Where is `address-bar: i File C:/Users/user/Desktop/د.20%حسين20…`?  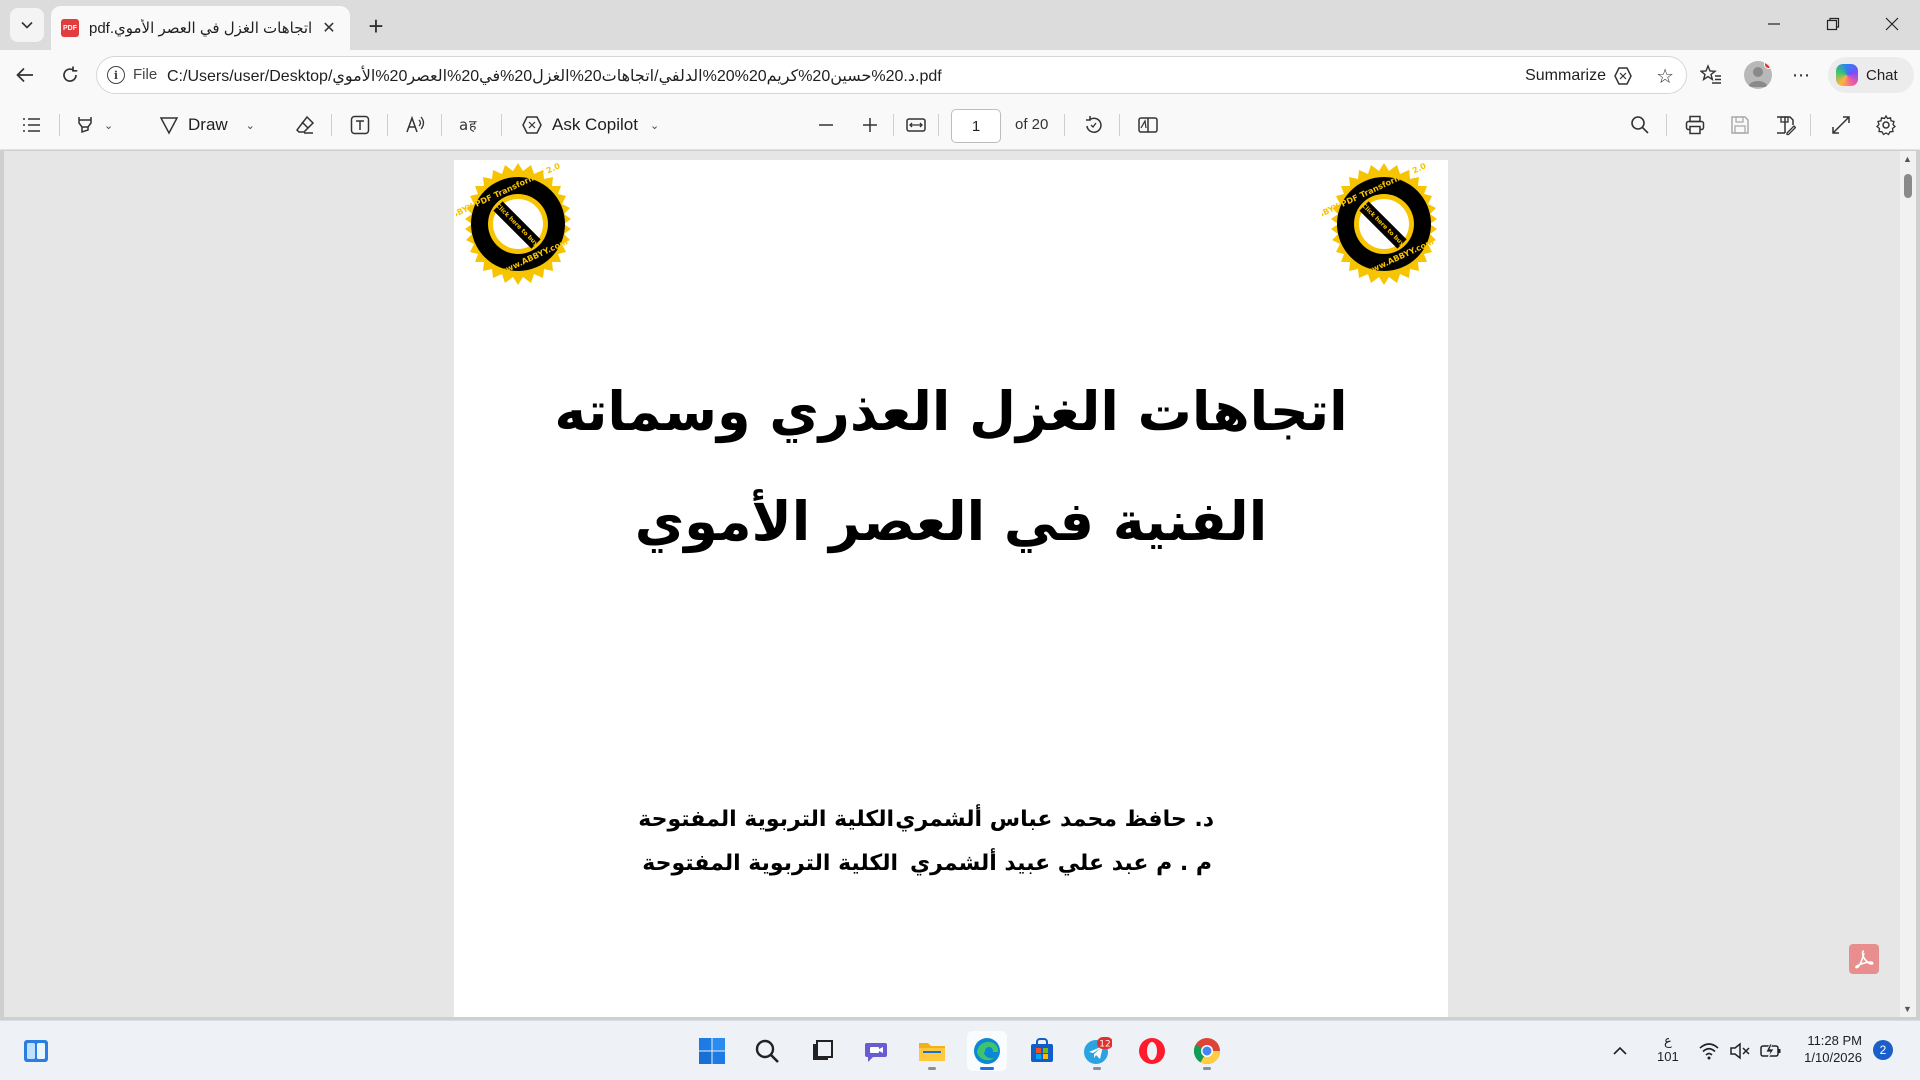
address-bar: i File C:/Users/user/Desktop/د.20%حسين20… is located at coordinates (891, 75).